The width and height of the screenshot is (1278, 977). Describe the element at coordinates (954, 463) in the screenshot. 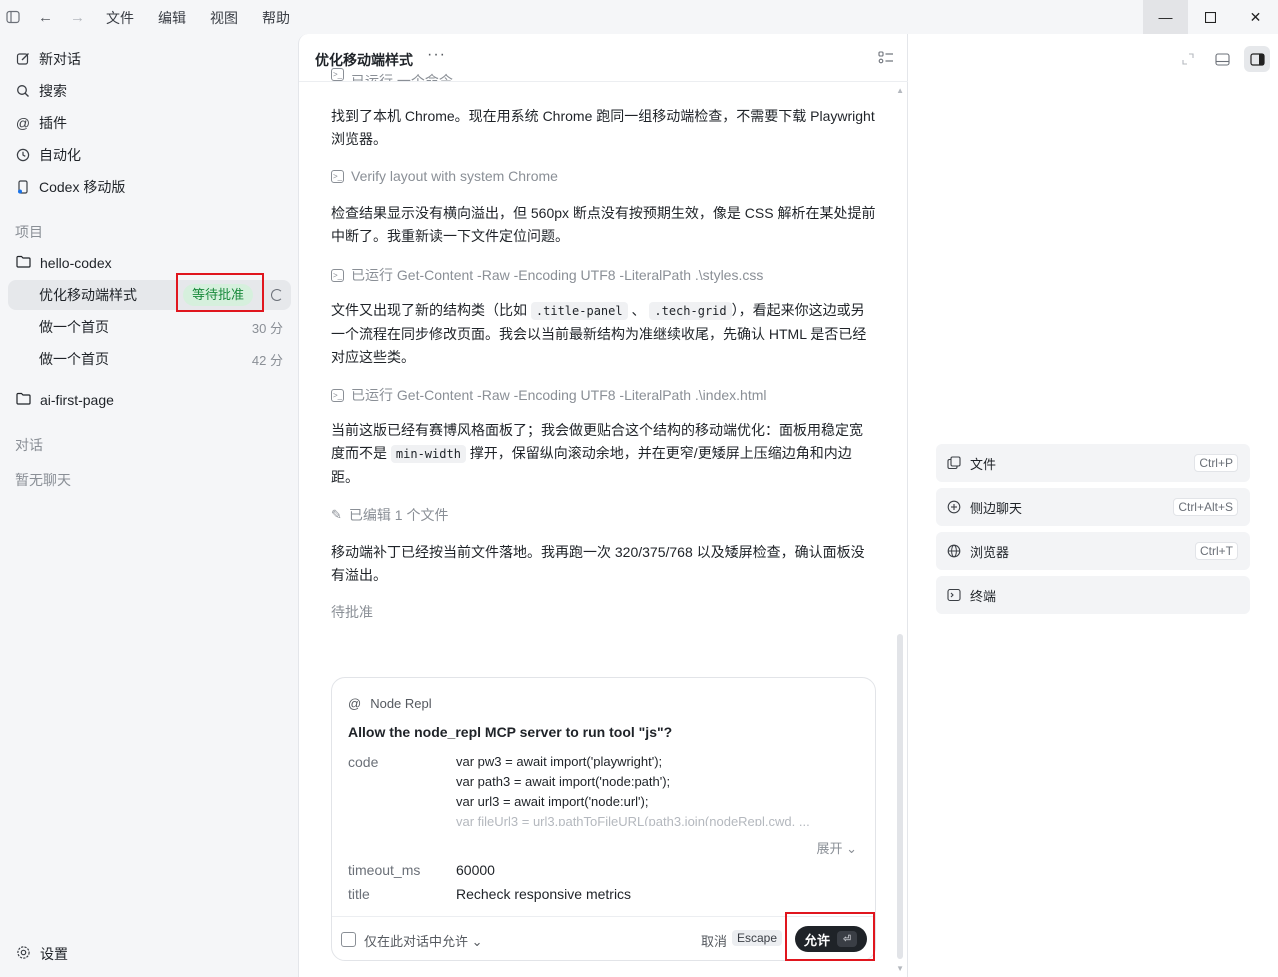

I see `files-icon` at that location.